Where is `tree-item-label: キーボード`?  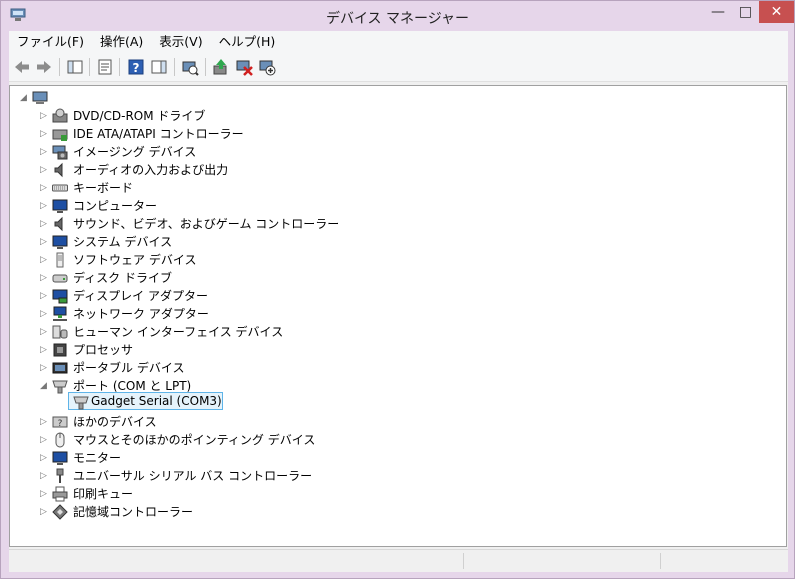 tree-item-label: キーボード is located at coordinates (103, 188).